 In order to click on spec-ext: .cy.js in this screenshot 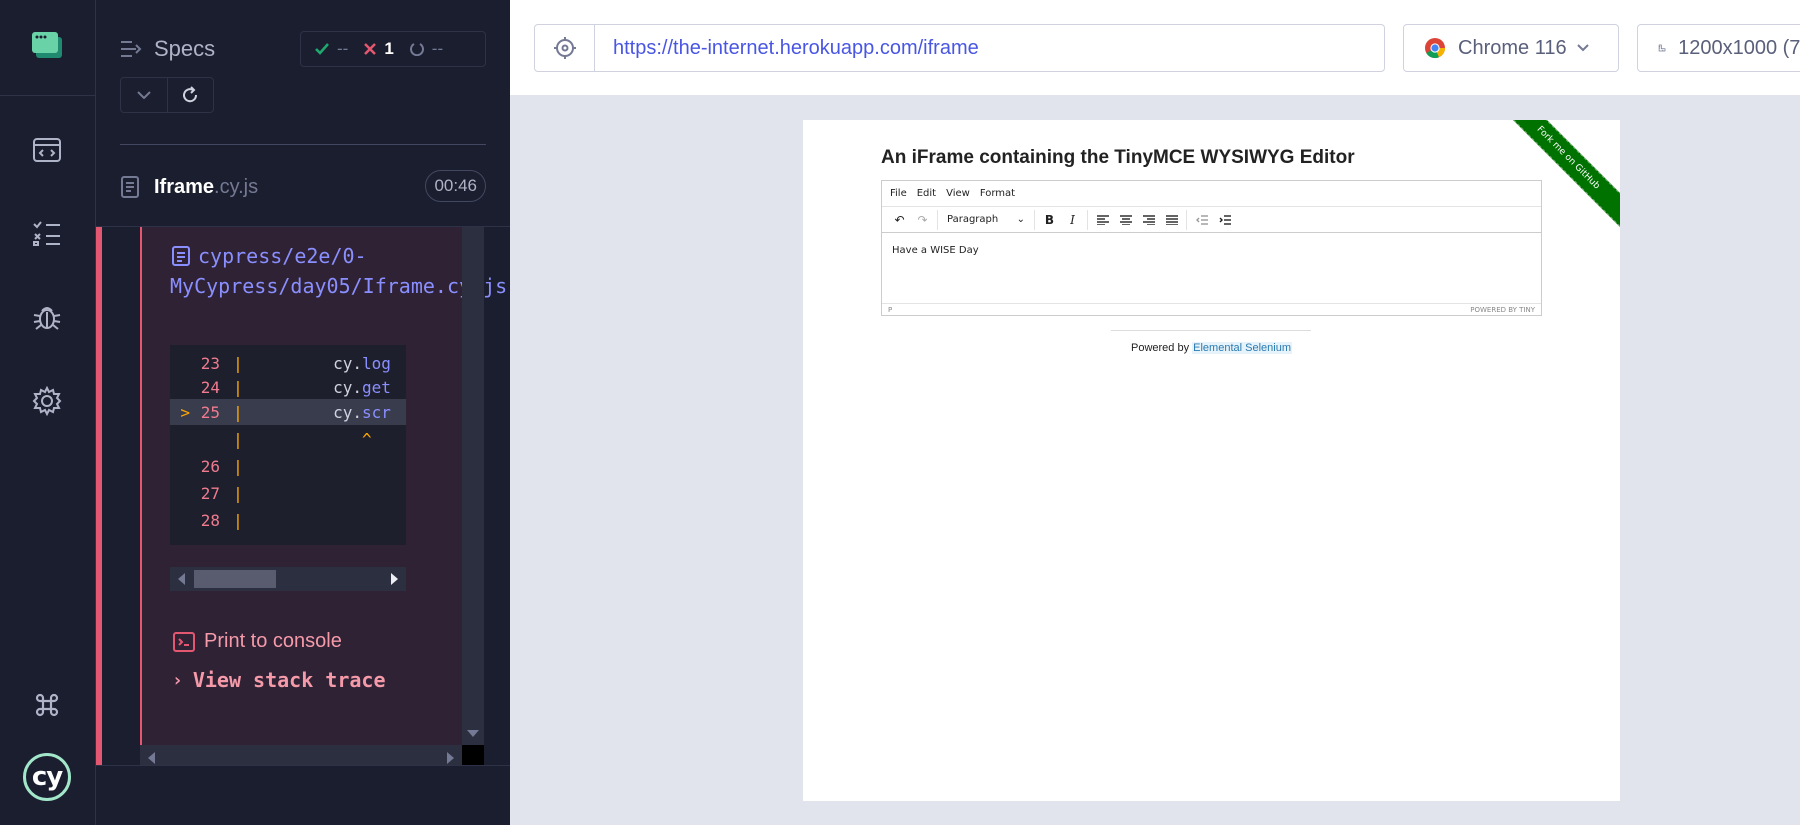, I will do `click(236, 186)`.